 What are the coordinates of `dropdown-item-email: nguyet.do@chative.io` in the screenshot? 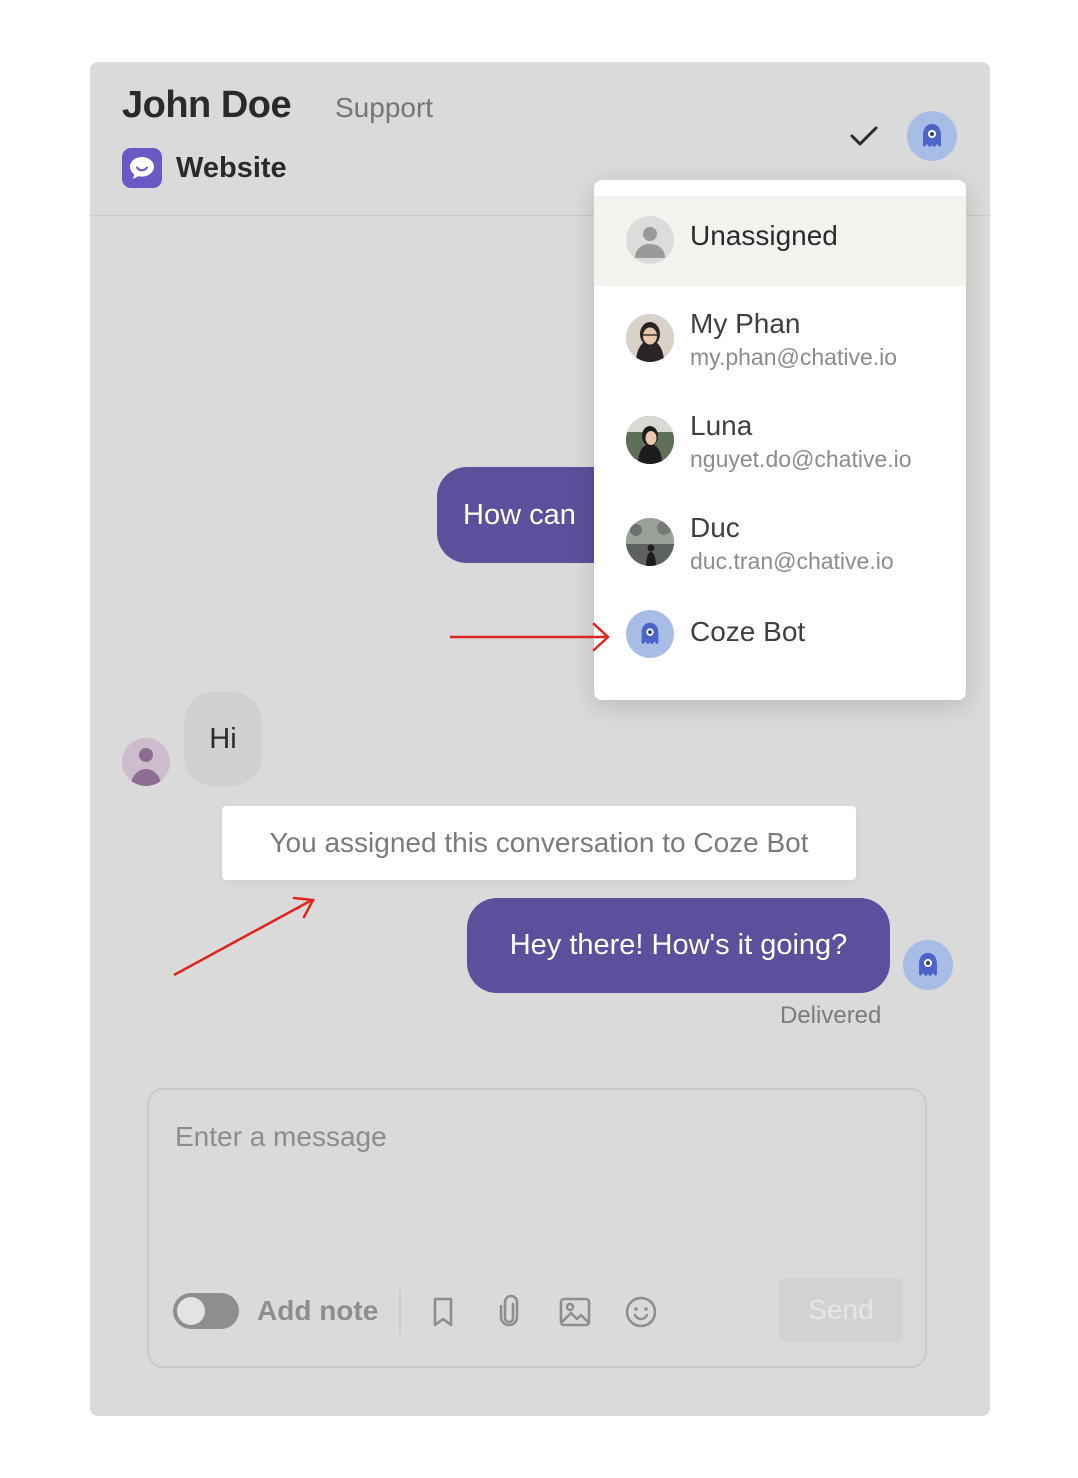 It's located at (801, 459).